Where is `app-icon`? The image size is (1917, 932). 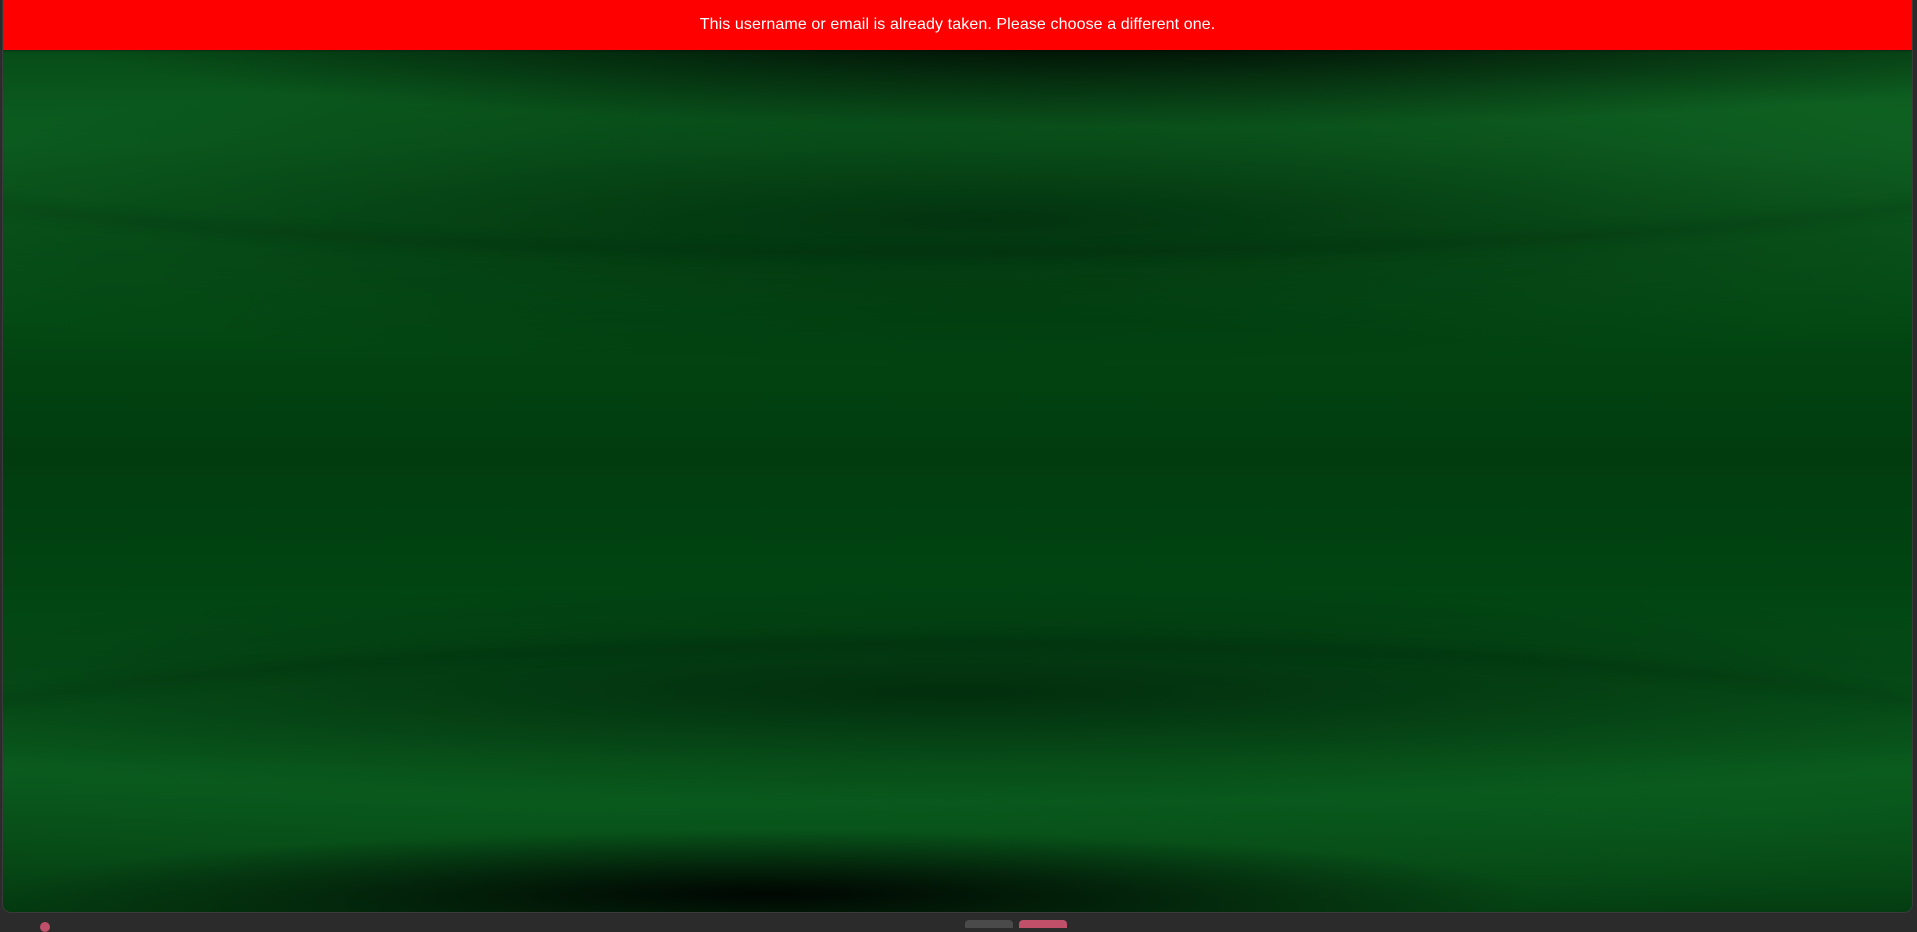
app-icon is located at coordinates (45, 927).